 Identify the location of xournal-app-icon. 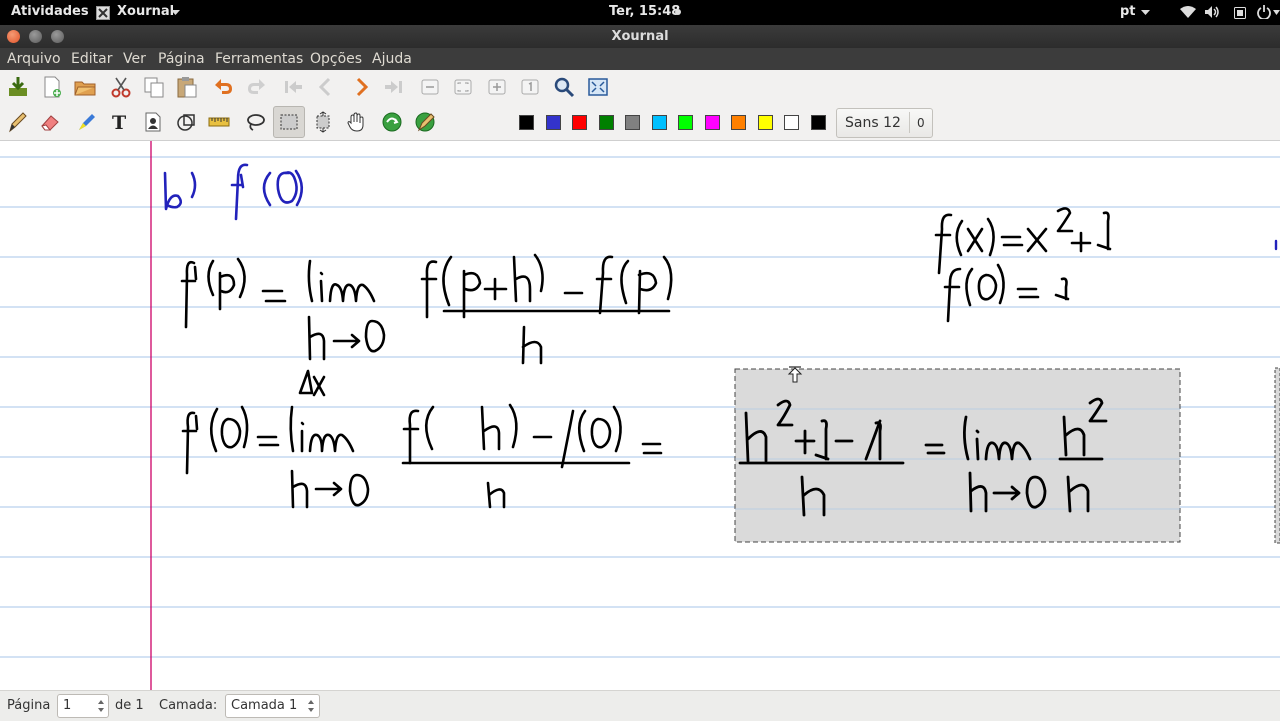
(103, 13).